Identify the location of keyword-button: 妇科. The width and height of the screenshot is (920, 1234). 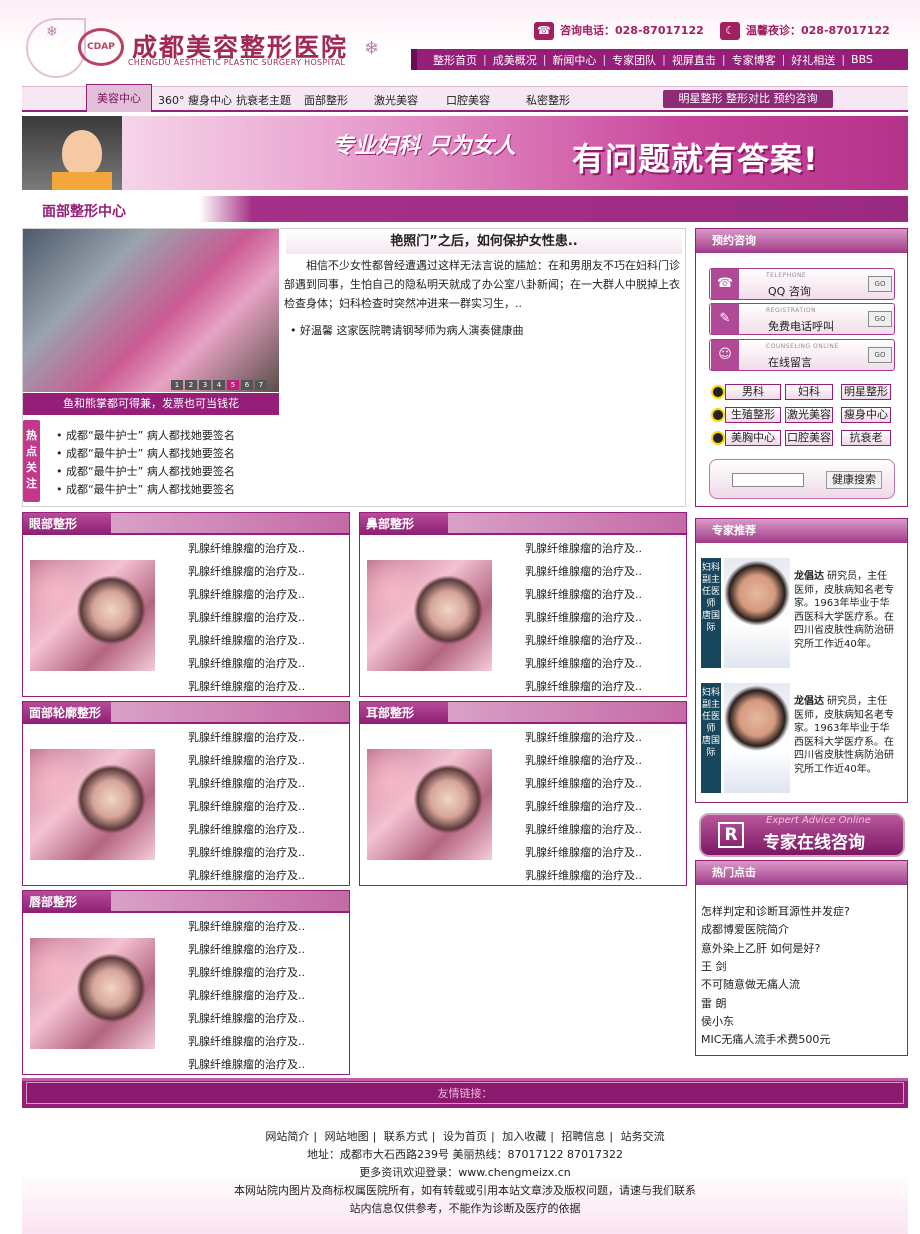
(809, 392).